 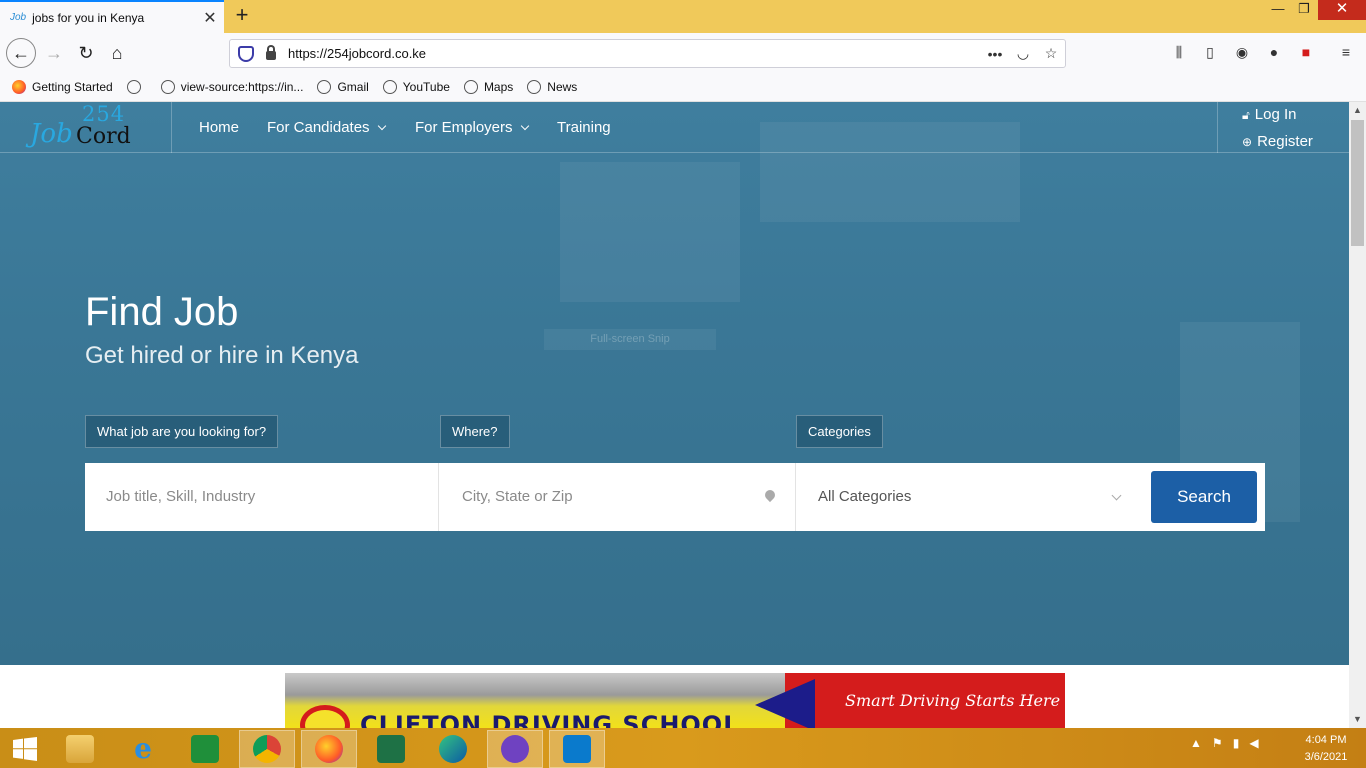 I want to click on window-close-icon: ✕, so click(x=1342, y=10).